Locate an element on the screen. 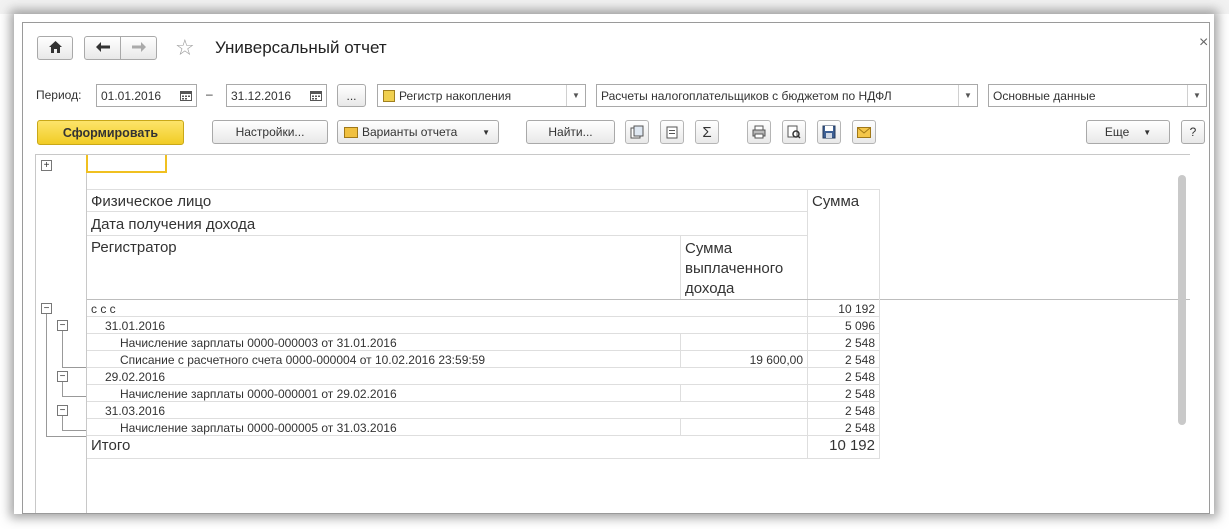  total-divider is located at coordinates (879, 379).